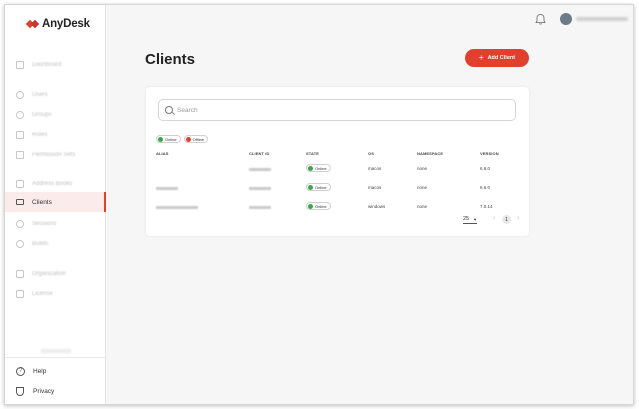 Image resolution: width=639 pixels, height=409 pixels. Describe the element at coordinates (20, 135) in the screenshot. I see `roles-icon` at that location.